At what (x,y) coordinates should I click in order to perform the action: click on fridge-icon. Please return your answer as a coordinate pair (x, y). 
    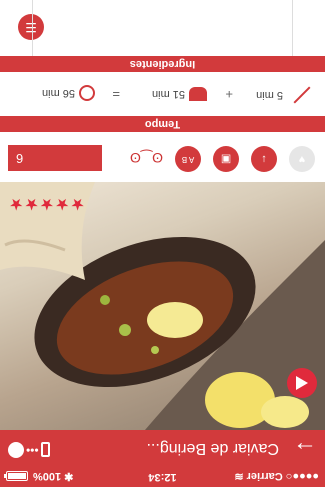
    Looking at the image, I should click on (45, 450).